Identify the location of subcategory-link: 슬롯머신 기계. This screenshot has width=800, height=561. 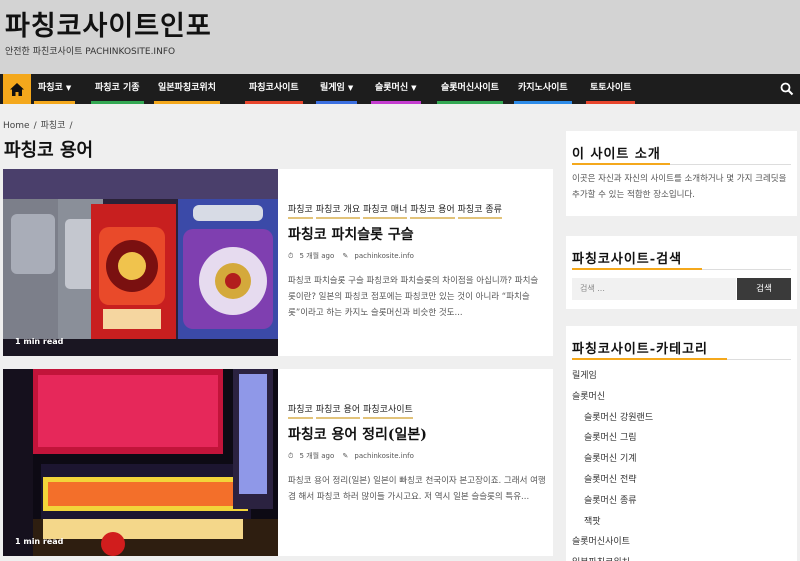
(682, 459).